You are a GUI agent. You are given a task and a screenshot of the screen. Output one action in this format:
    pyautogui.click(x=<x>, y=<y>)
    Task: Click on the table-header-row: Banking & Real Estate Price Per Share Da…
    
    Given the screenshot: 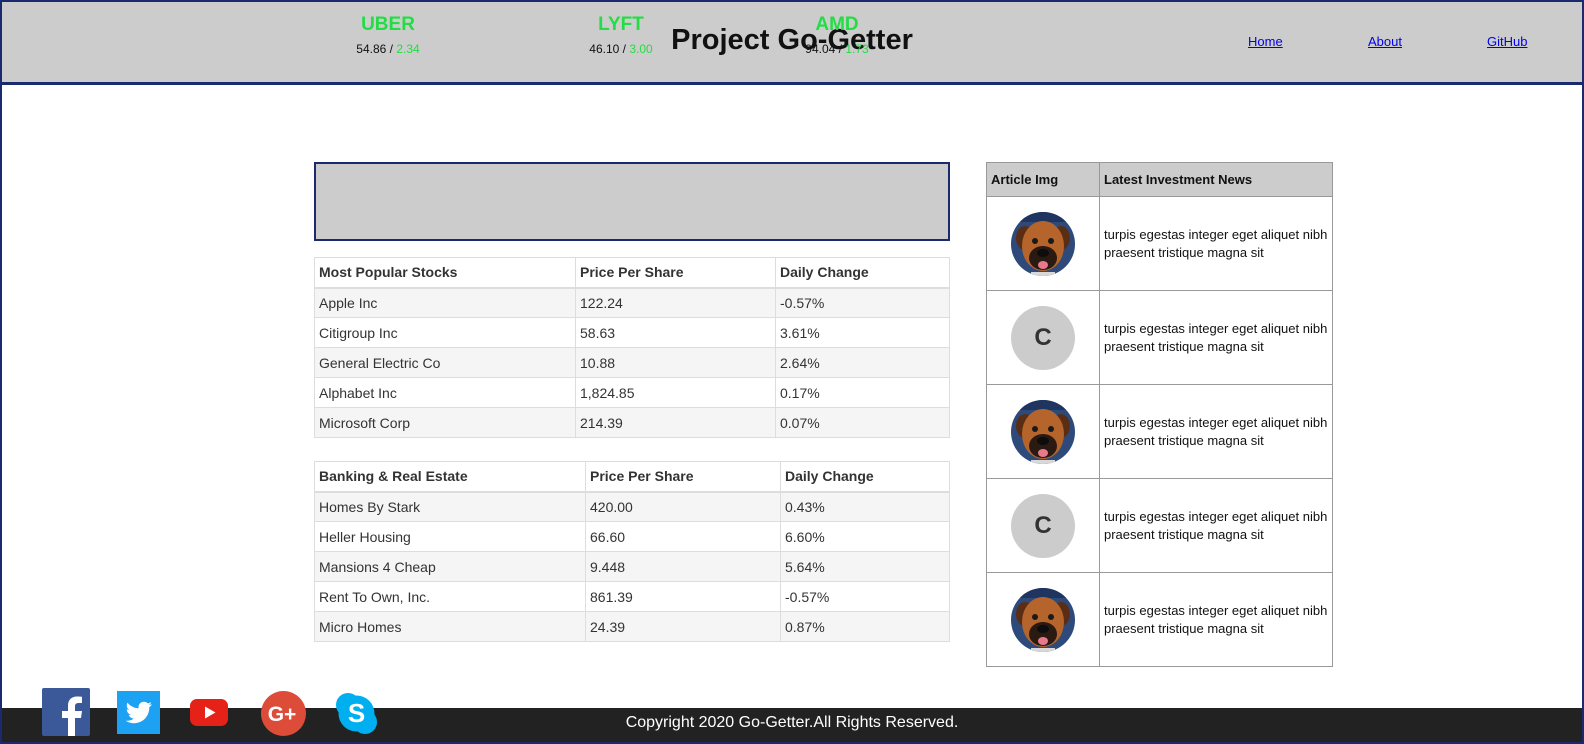 What is the action you would take?
    pyautogui.click(x=632, y=477)
    